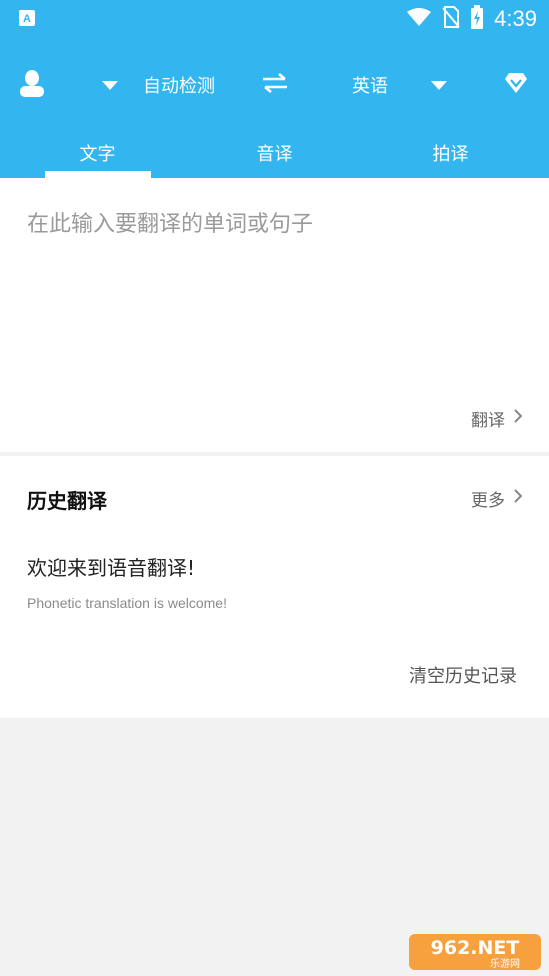 The height and width of the screenshot is (976, 549). I want to click on swap-languages-button, so click(275, 85).